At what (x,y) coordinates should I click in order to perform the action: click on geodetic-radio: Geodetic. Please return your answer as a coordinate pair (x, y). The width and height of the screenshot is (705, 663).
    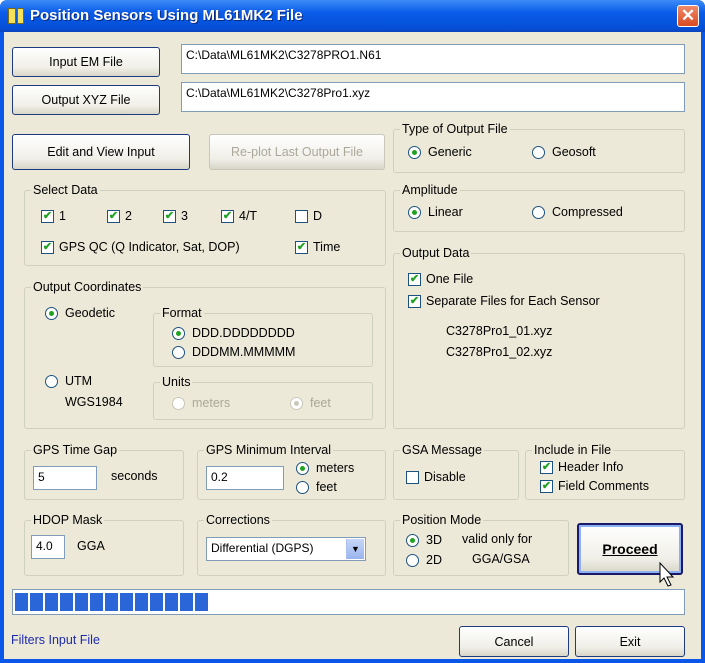
    Looking at the image, I should click on (80, 313).